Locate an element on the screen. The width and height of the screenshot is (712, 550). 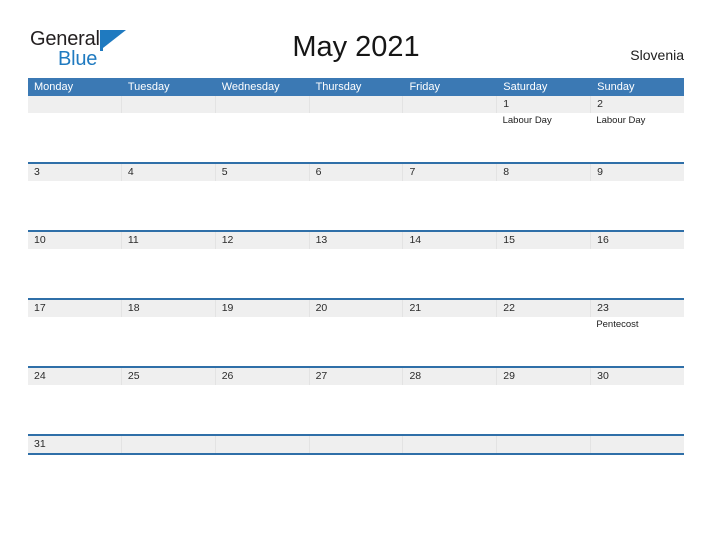
day-number-10: 10 is located at coordinates (75, 240).